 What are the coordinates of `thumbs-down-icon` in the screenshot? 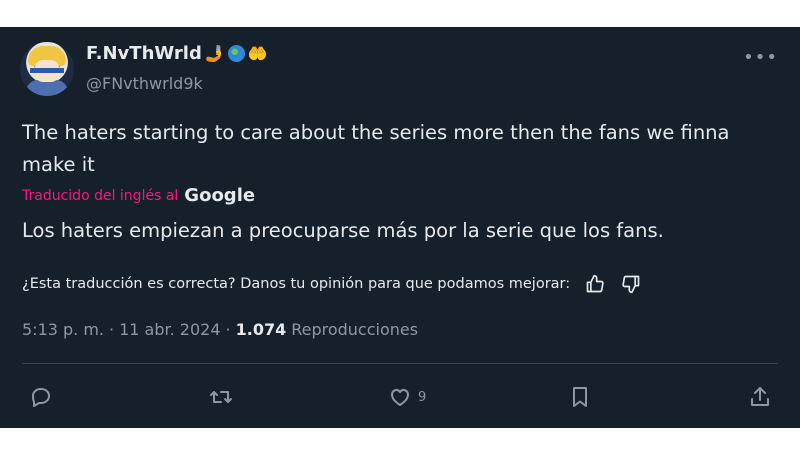 It's located at (631, 284).